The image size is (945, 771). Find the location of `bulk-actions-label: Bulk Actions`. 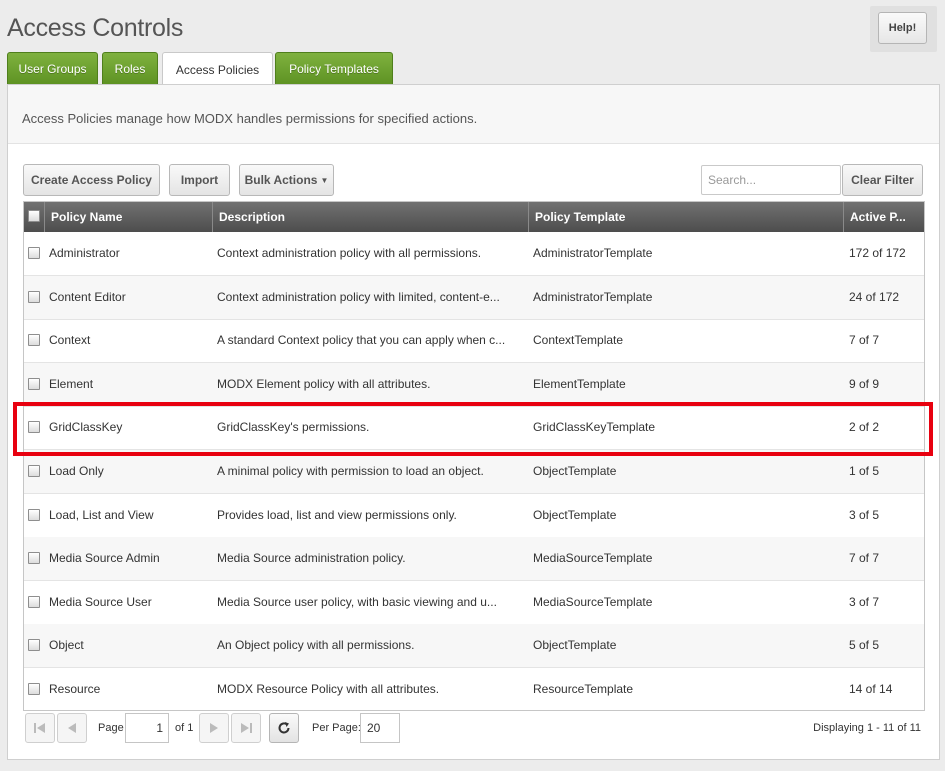

bulk-actions-label: Bulk Actions is located at coordinates (281, 180).